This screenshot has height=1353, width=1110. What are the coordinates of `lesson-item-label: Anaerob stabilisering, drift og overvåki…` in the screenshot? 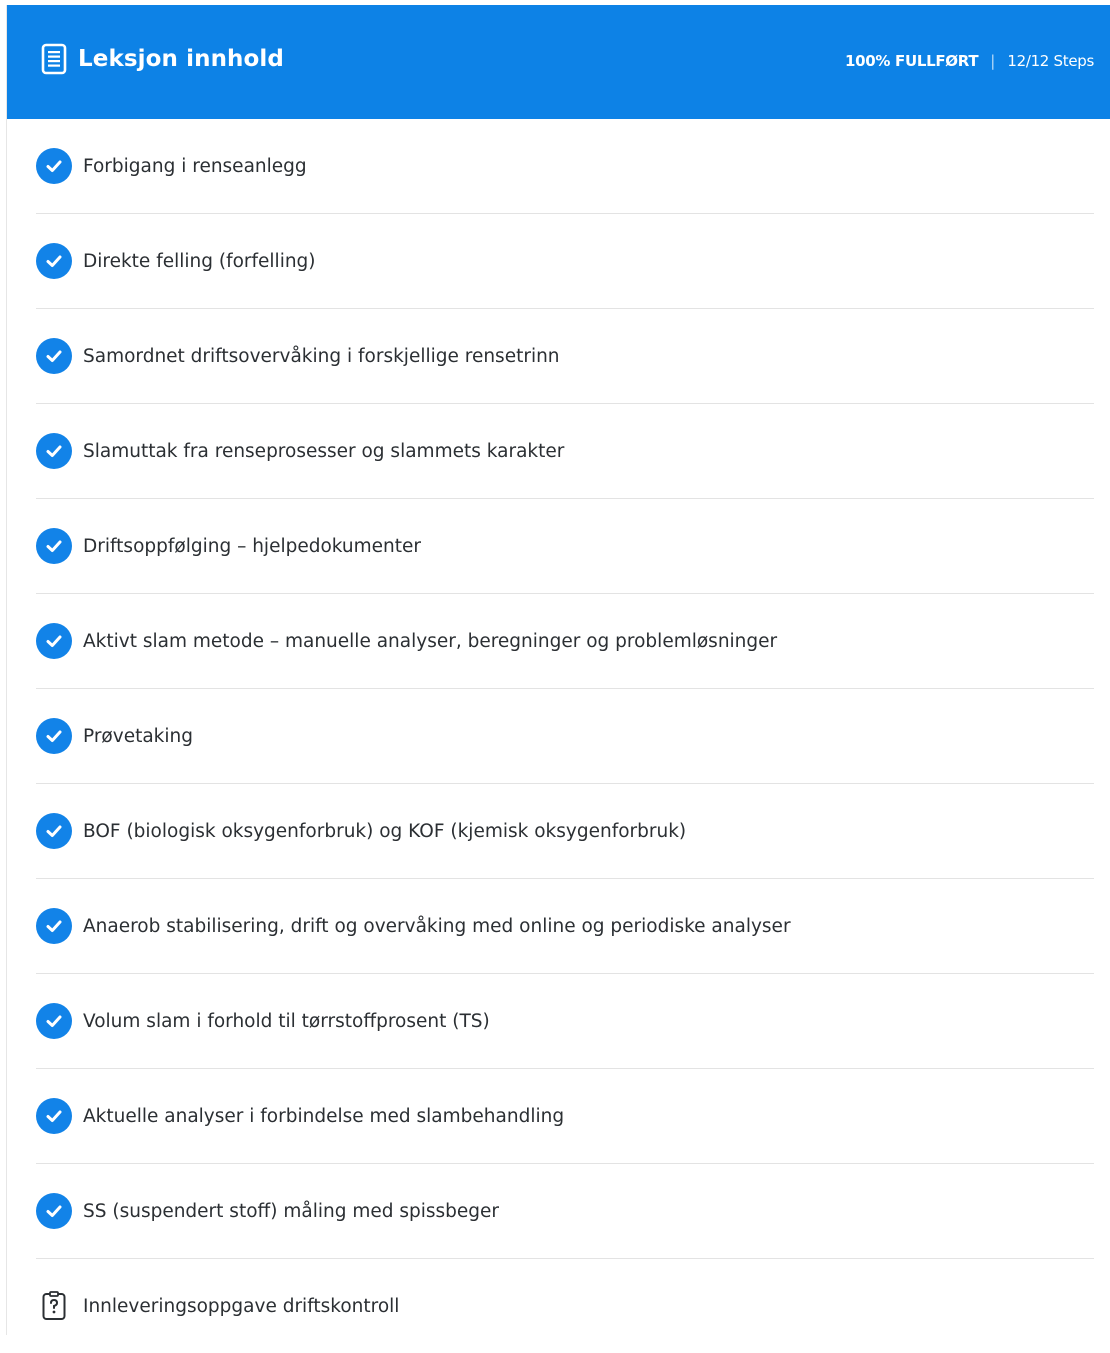 It's located at (437, 926).